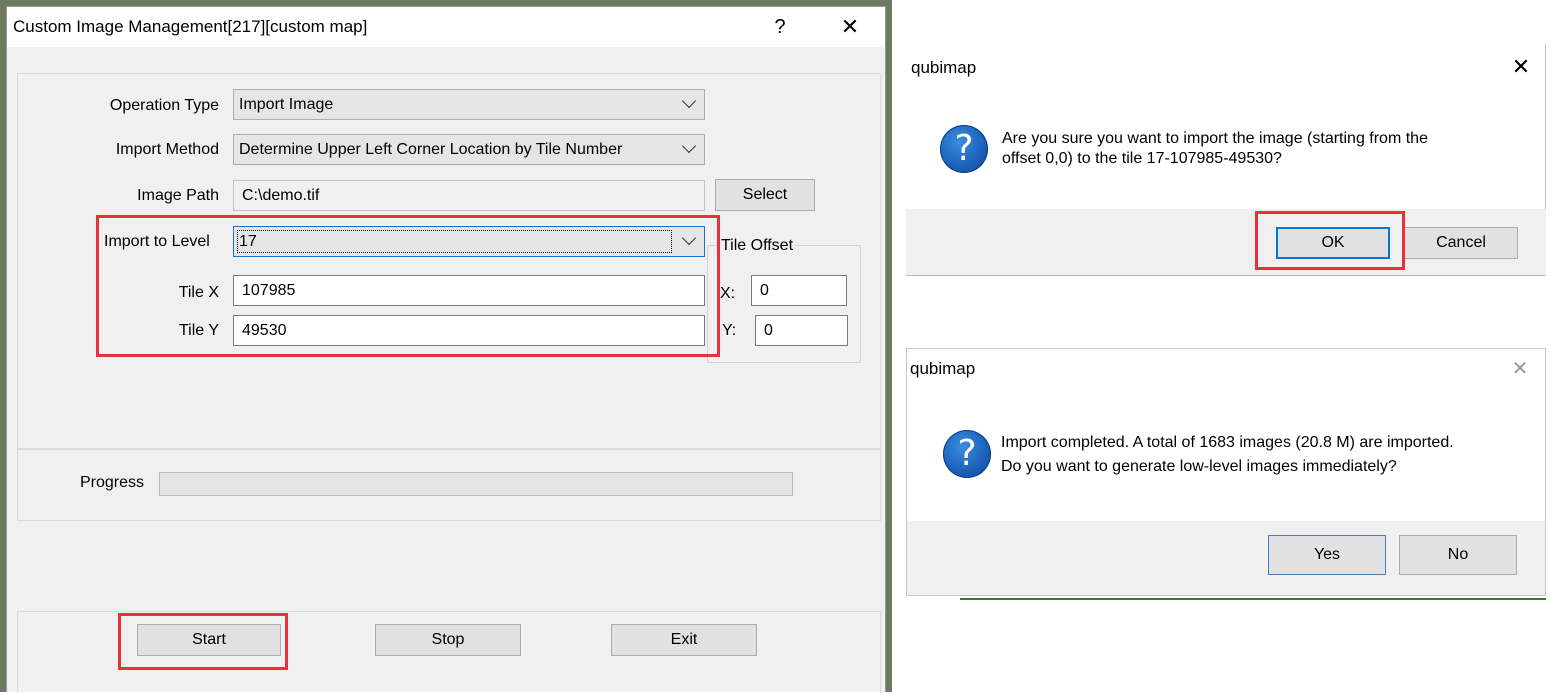 The width and height of the screenshot is (1550, 693). I want to click on help-icon: ?, so click(780, 28).